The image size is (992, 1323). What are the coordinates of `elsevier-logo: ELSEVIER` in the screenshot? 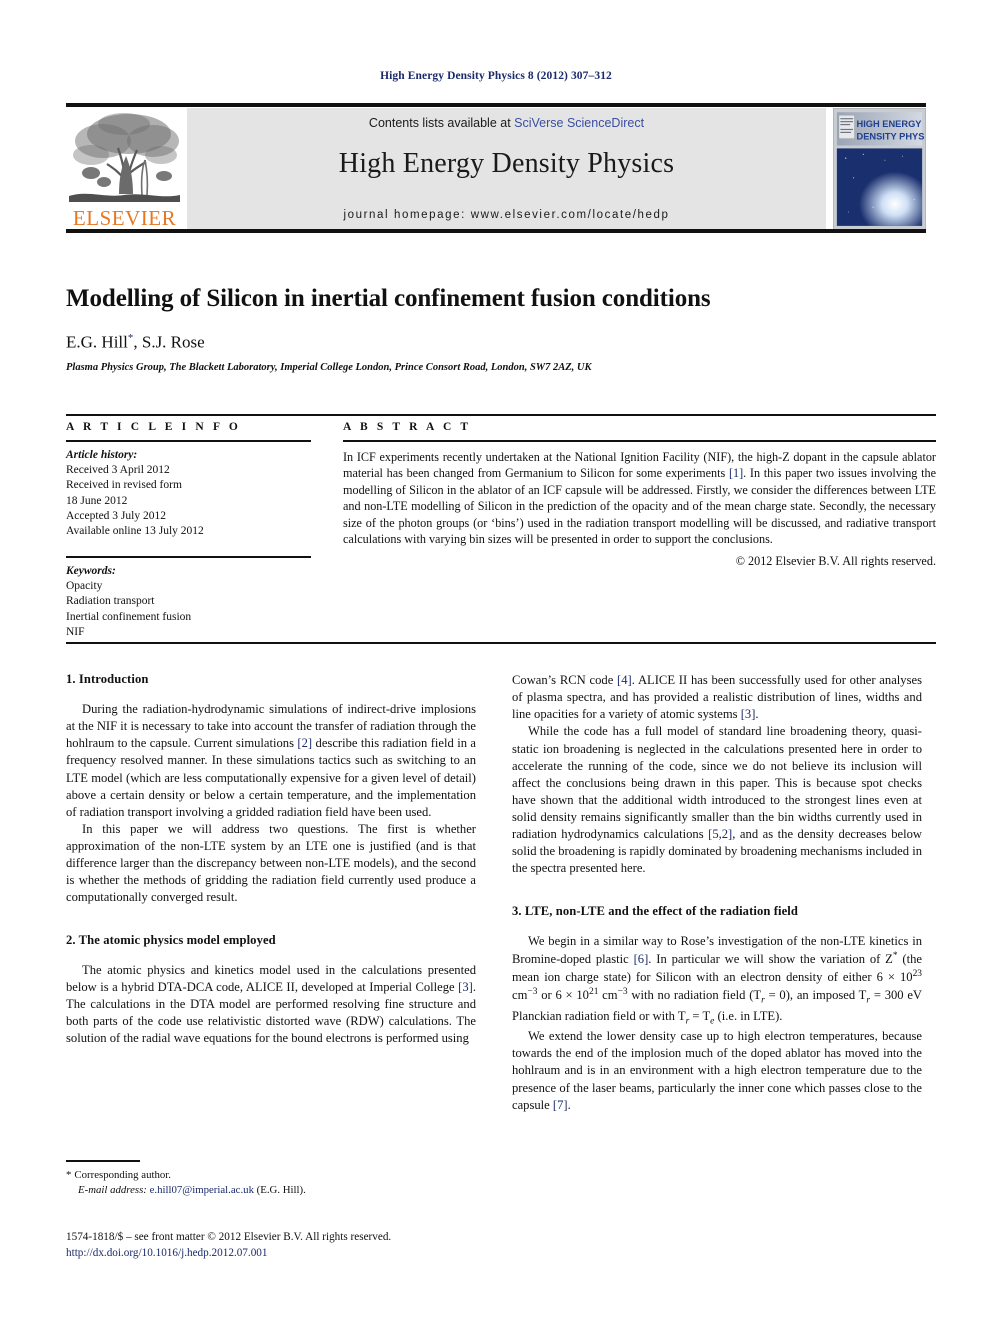 It's located at (124, 169).